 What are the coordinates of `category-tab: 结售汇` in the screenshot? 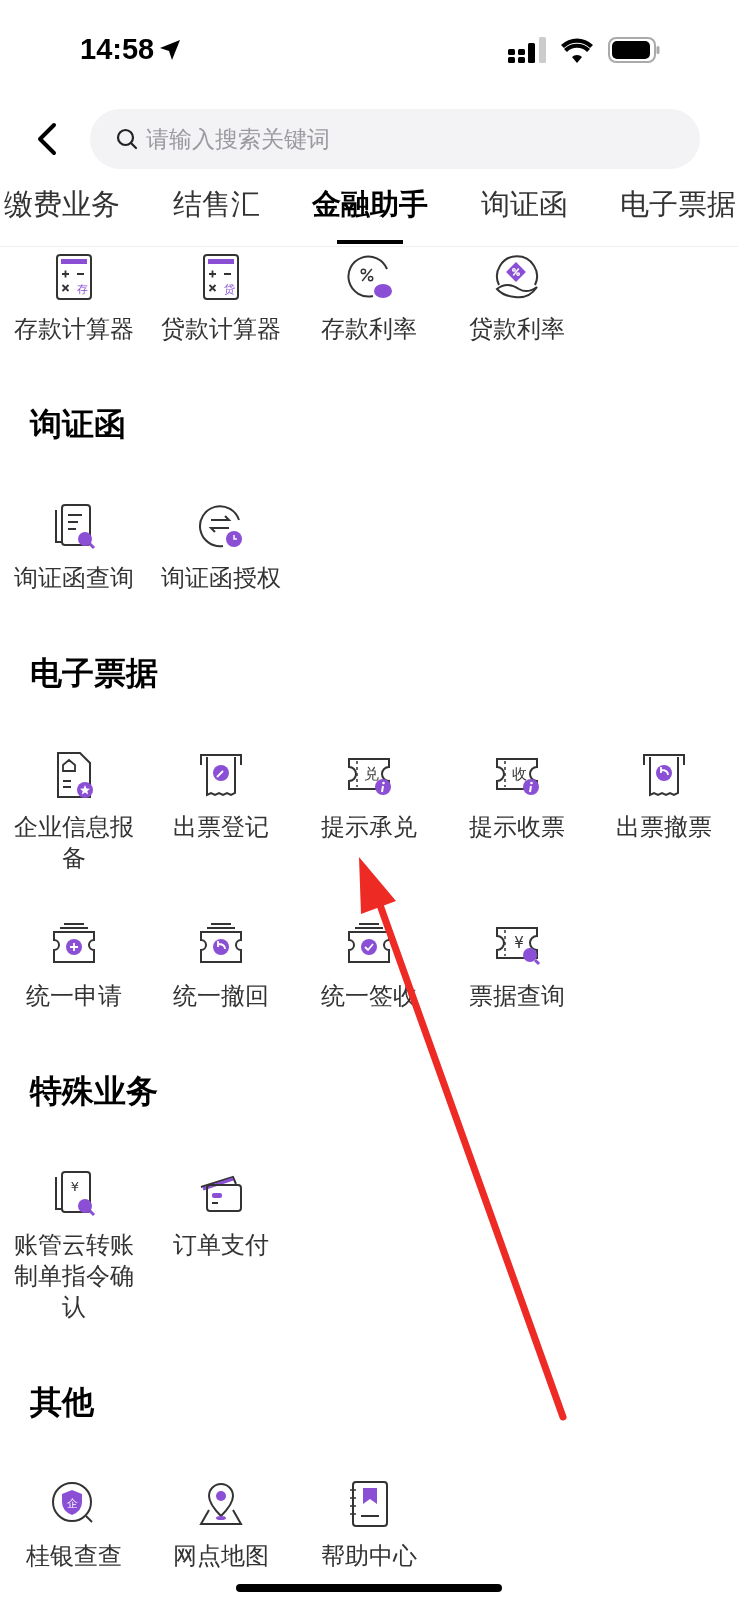 It's located at (216, 213).